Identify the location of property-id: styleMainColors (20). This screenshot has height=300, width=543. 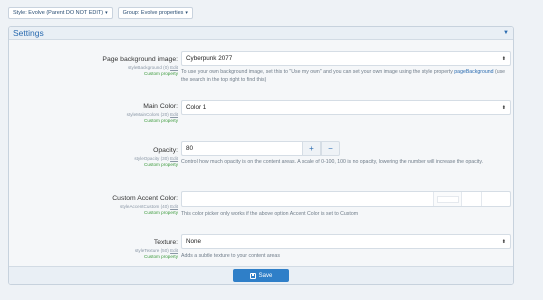
(147, 114).